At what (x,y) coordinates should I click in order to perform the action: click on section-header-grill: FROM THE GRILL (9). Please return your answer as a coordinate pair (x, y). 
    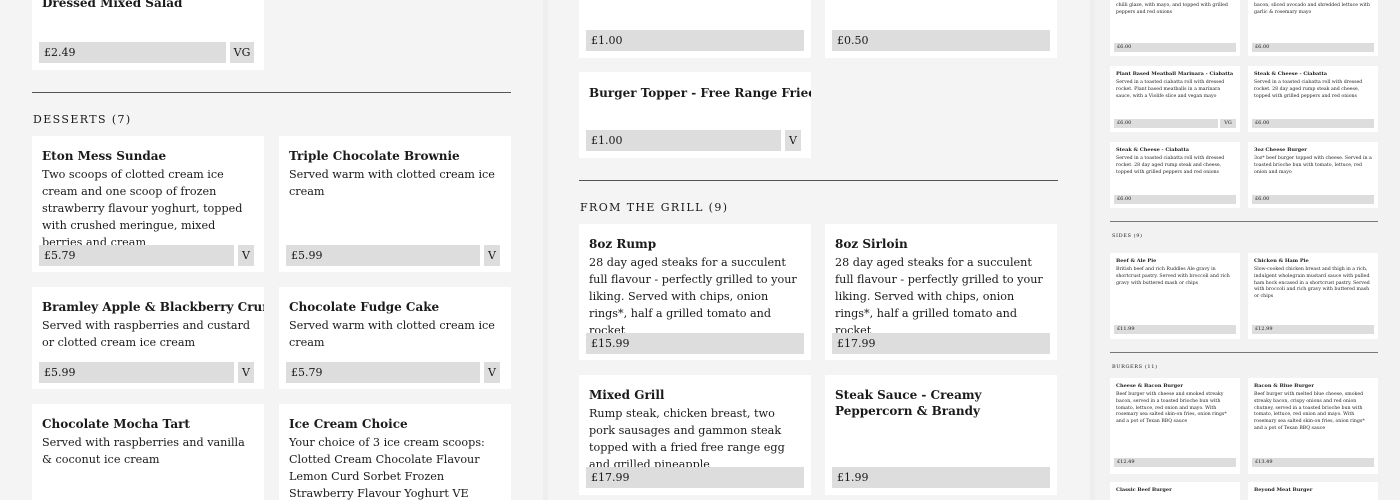
    Looking at the image, I should click on (654, 207).